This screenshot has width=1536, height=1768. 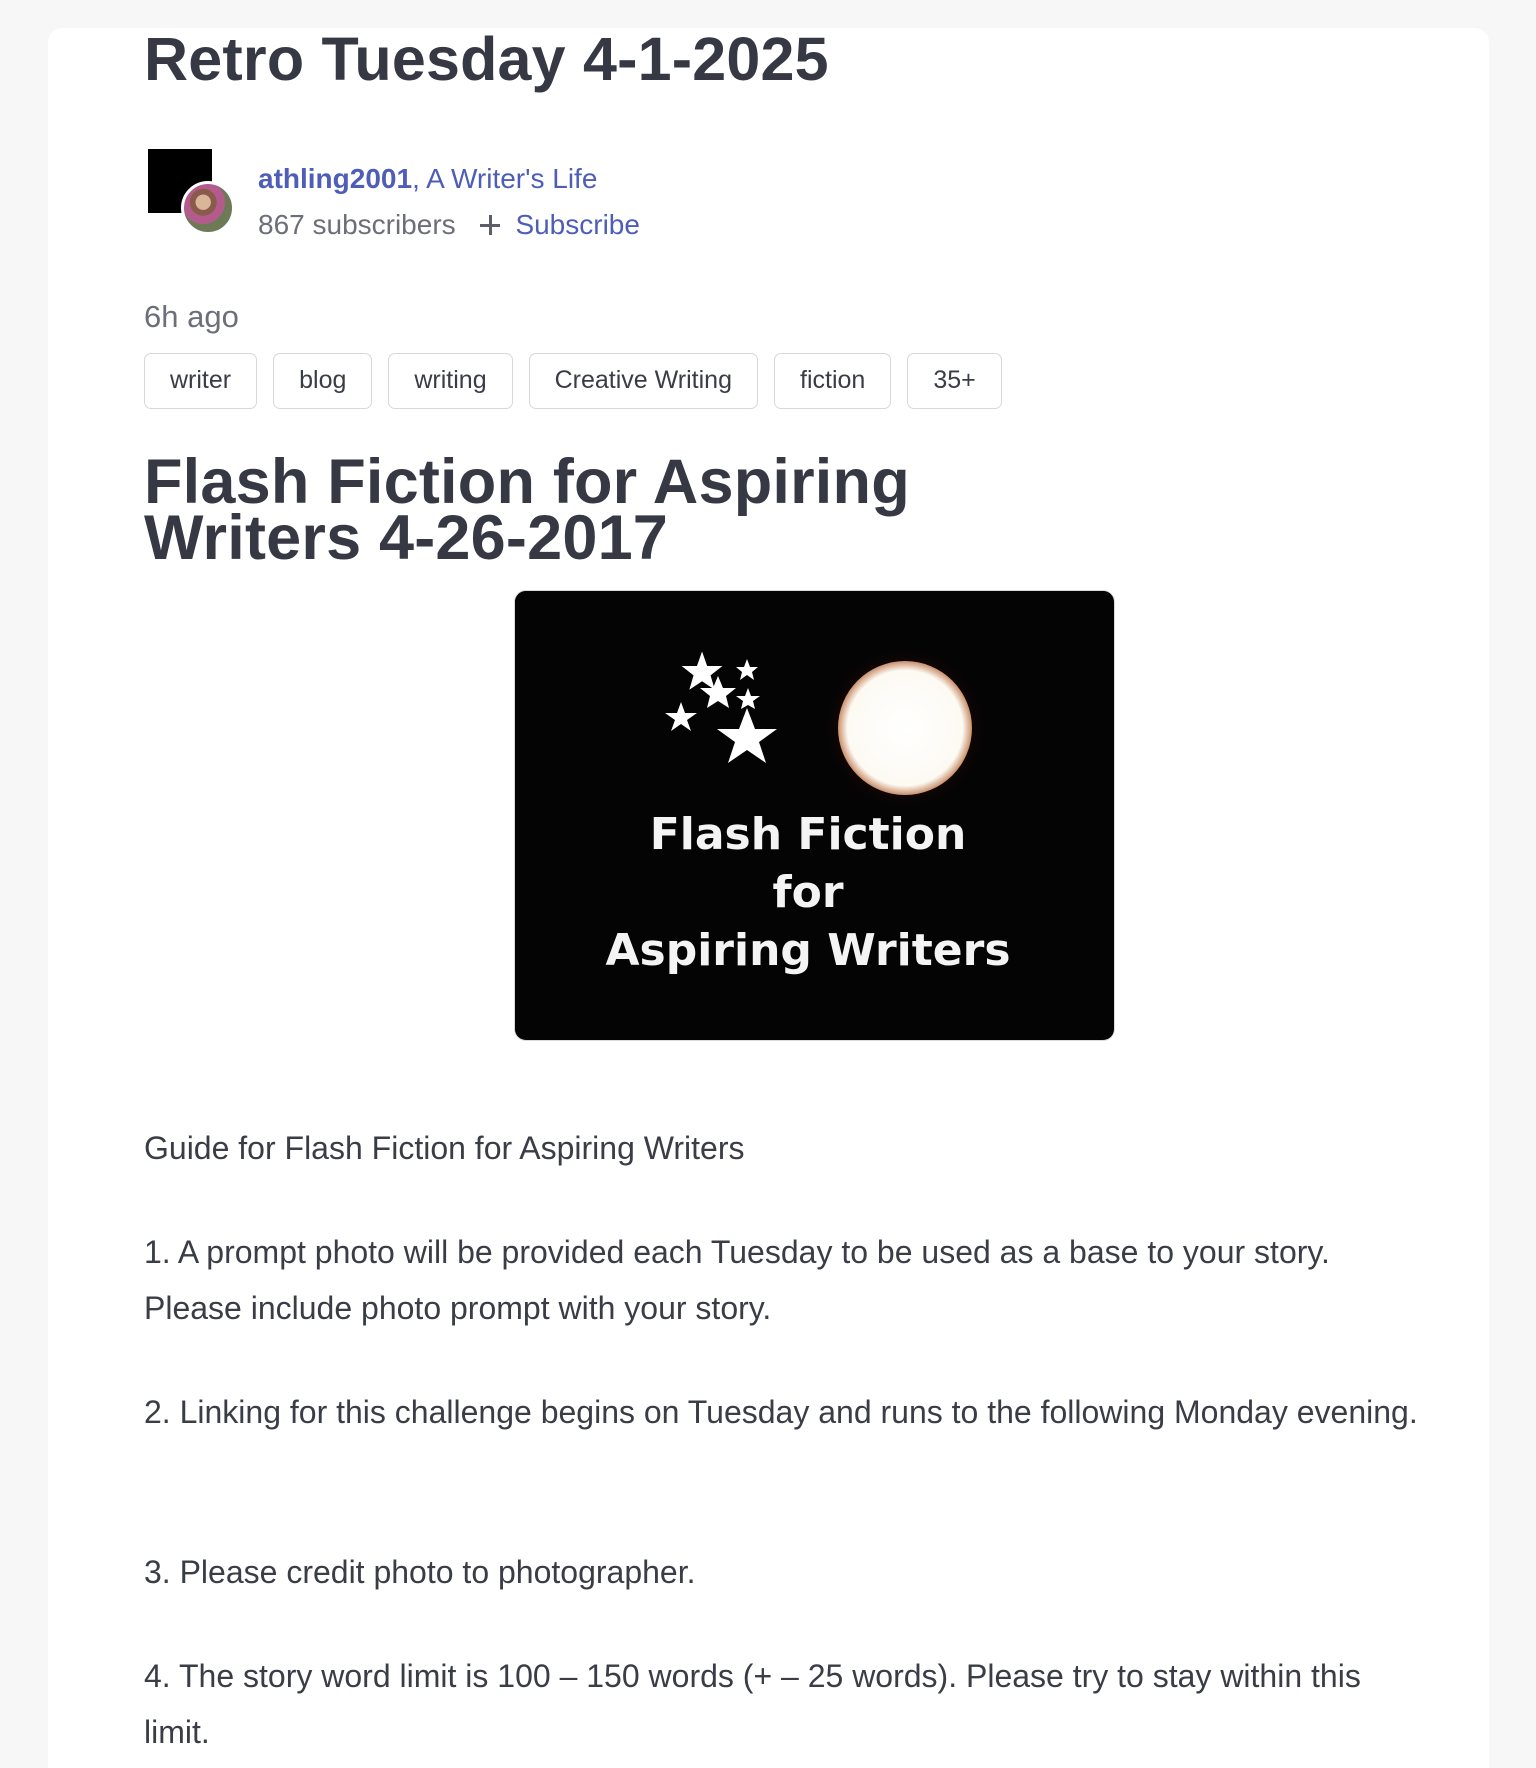 I want to click on tag-fiction: fiction, so click(x=833, y=381).